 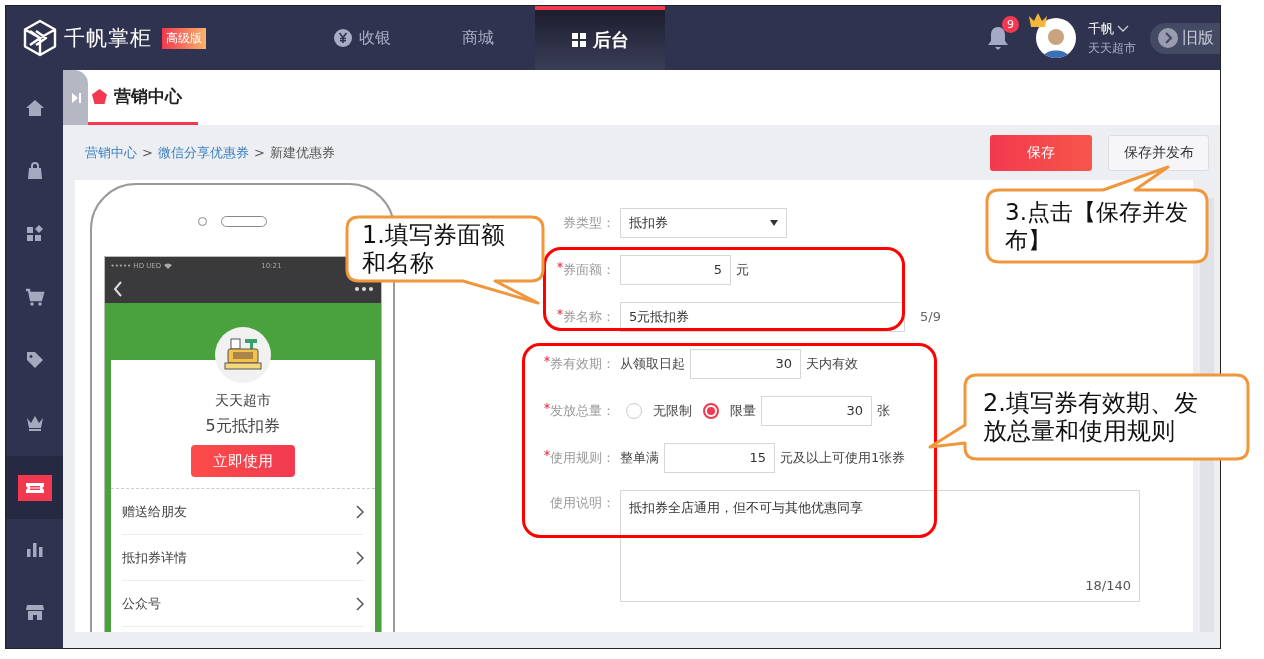 What do you see at coordinates (1123, 28) in the screenshot?
I see `chevron-down-icon` at bounding box center [1123, 28].